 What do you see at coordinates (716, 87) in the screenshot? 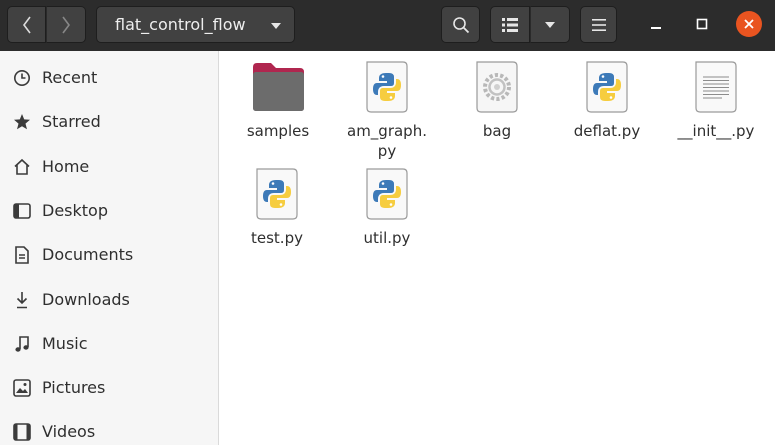
I see `text-file-icon` at bounding box center [716, 87].